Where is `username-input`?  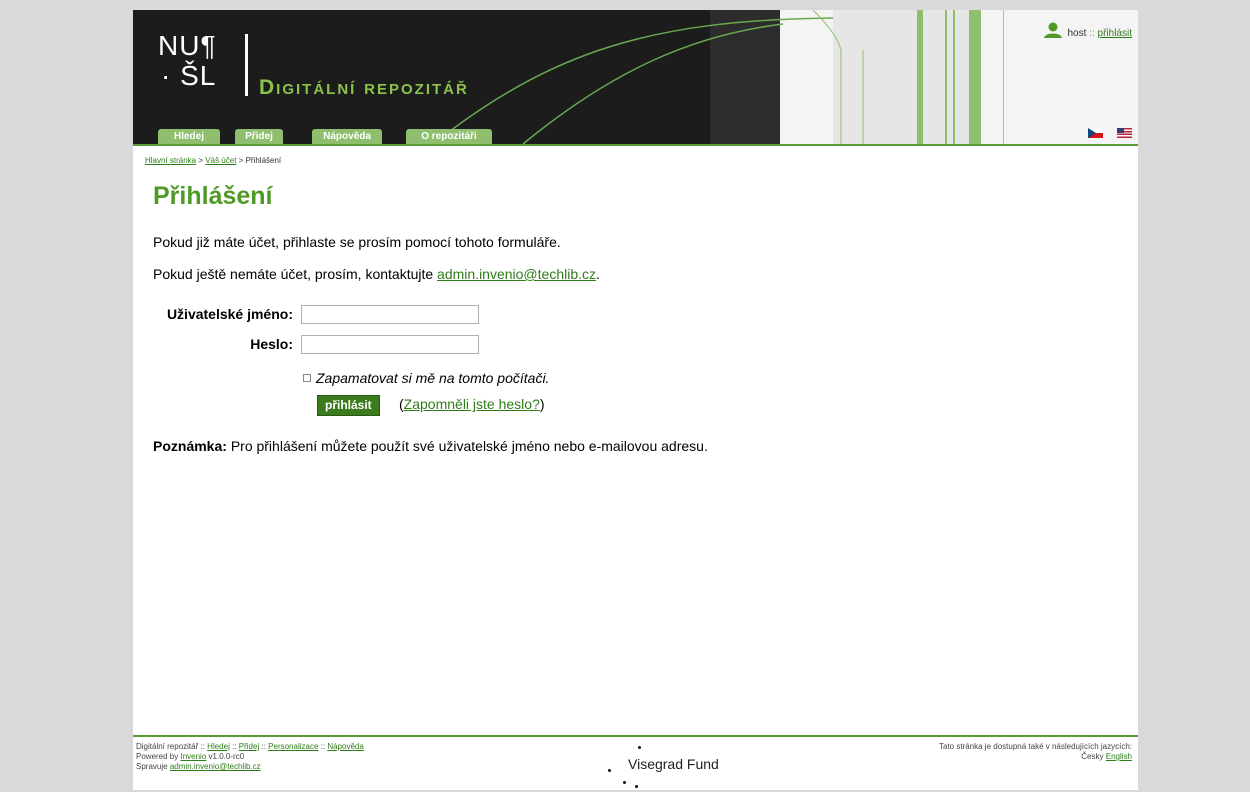 username-input is located at coordinates (390, 314).